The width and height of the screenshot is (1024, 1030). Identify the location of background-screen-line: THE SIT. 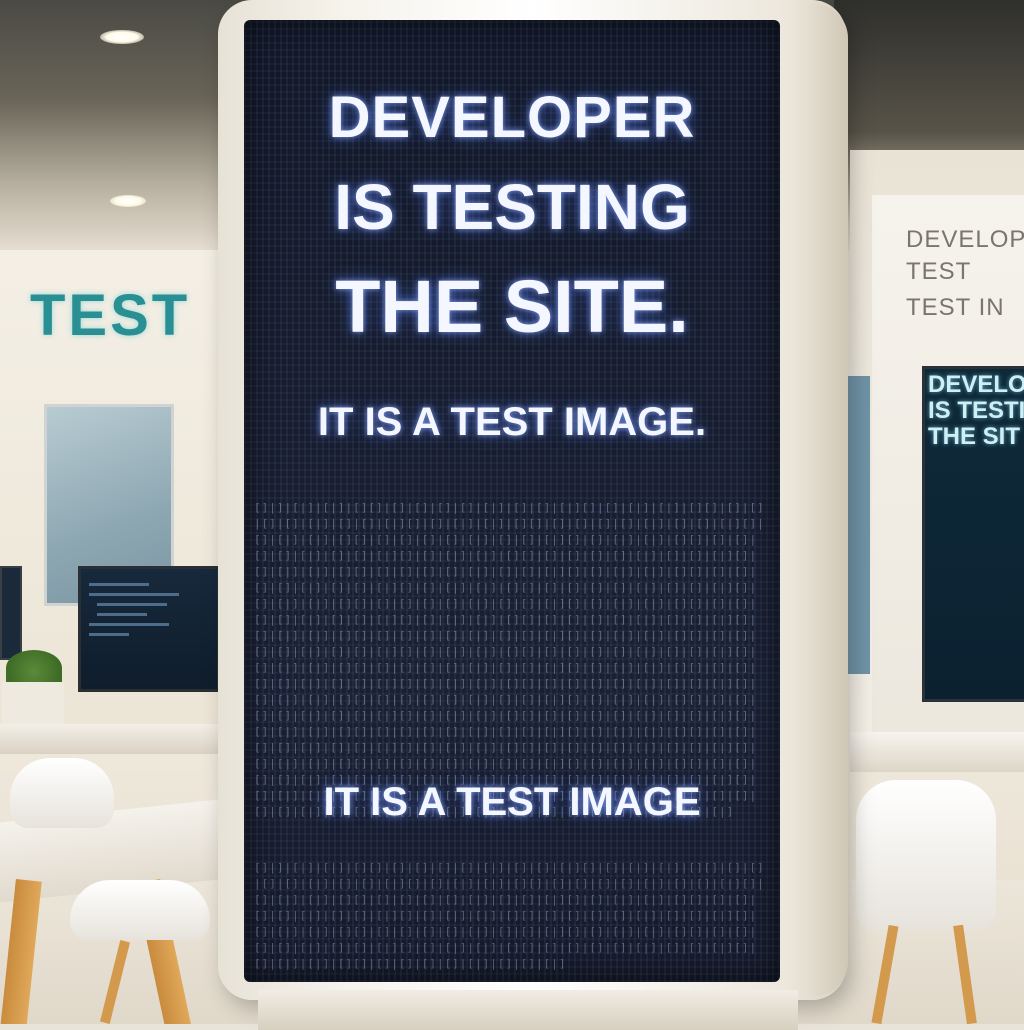
(974, 436).